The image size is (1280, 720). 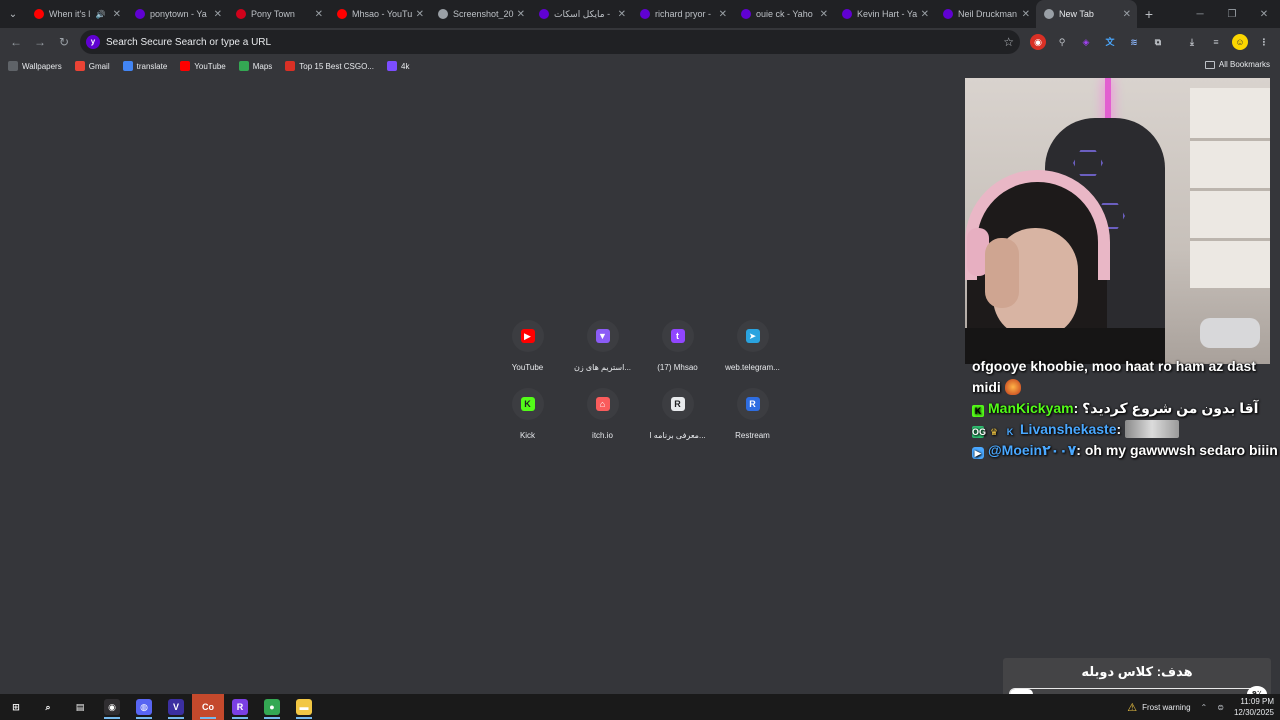 What do you see at coordinates (1126, 429) in the screenshot?
I see `chat-message: OG ♛ K Livanshekaste:` at bounding box center [1126, 429].